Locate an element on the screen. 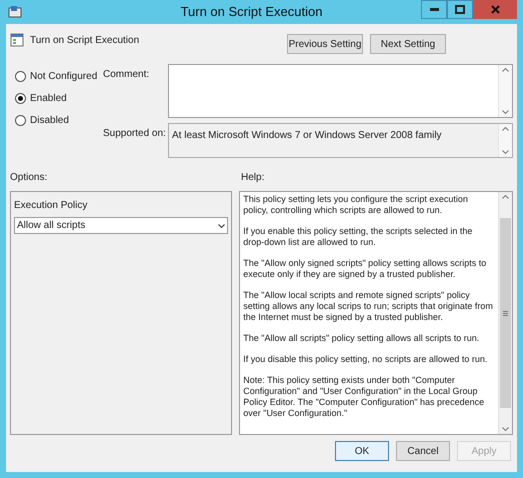  maximize-icon is located at coordinates (460, 9).